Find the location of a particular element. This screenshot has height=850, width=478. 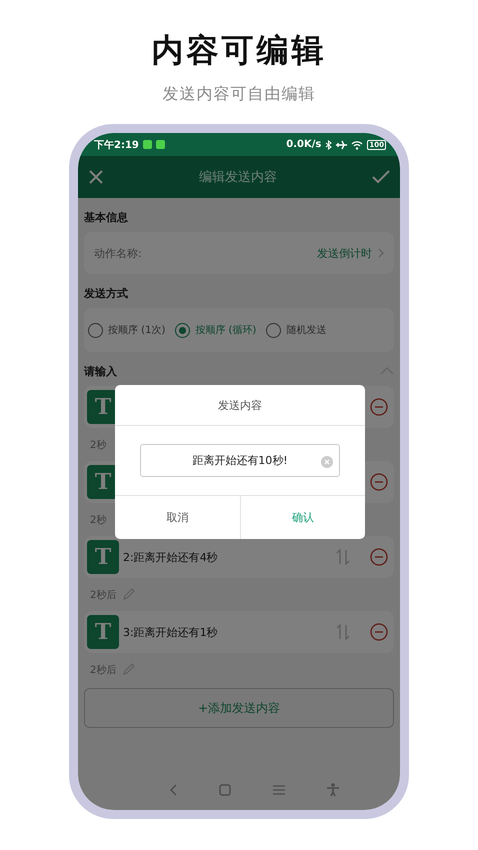

radio-option: 随机发送 is located at coordinates (296, 330).